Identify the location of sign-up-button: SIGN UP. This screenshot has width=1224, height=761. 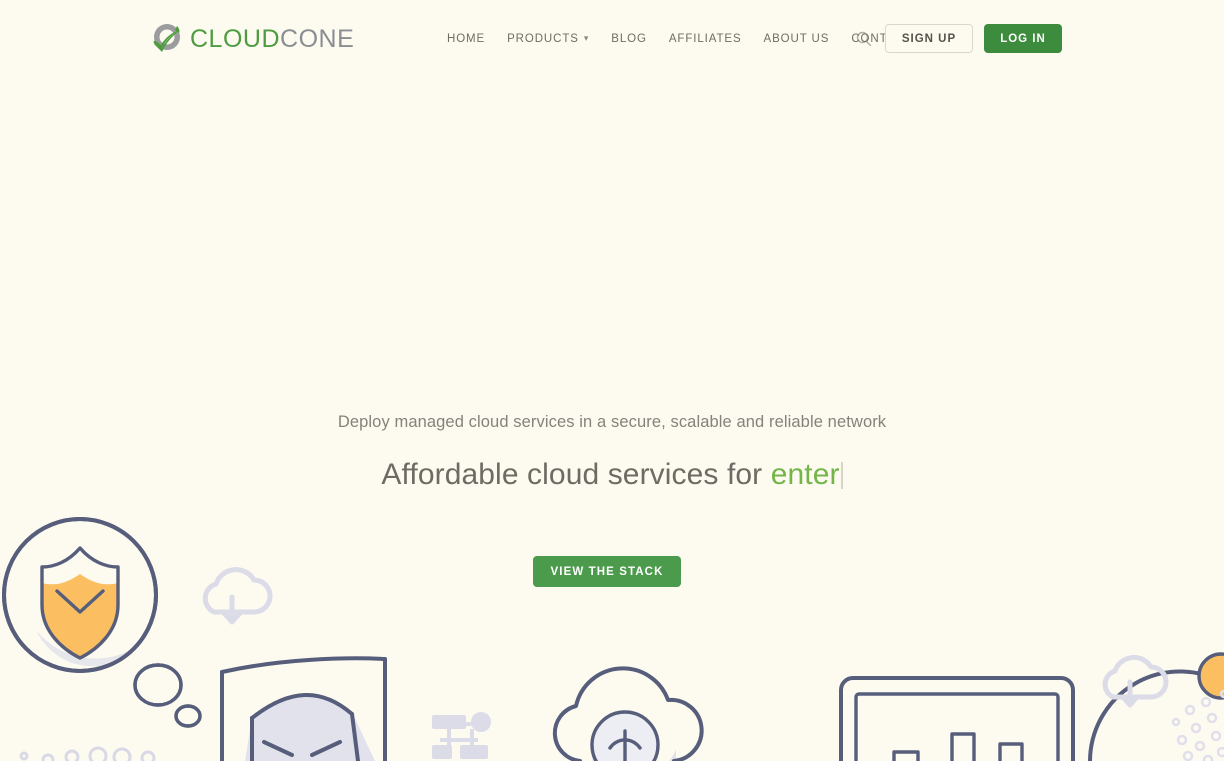
(929, 38).